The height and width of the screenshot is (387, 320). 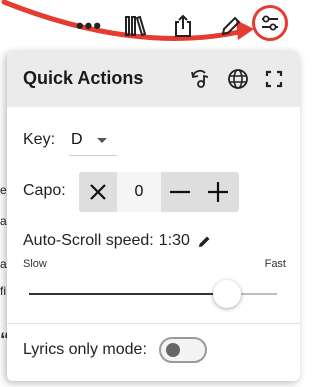 What do you see at coordinates (174, 240) in the screenshot?
I see `autoscroll-speed-value: 1:30` at bounding box center [174, 240].